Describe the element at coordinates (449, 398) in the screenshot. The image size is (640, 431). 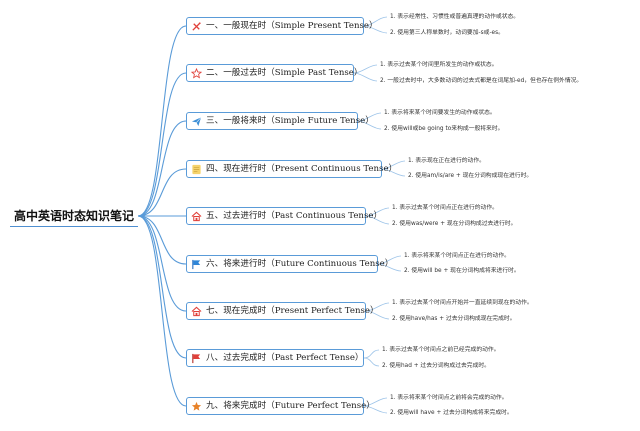
I see `note-future-perf-1: 1. 表示将来某个时间点之前将会完成的动作。` at that location.